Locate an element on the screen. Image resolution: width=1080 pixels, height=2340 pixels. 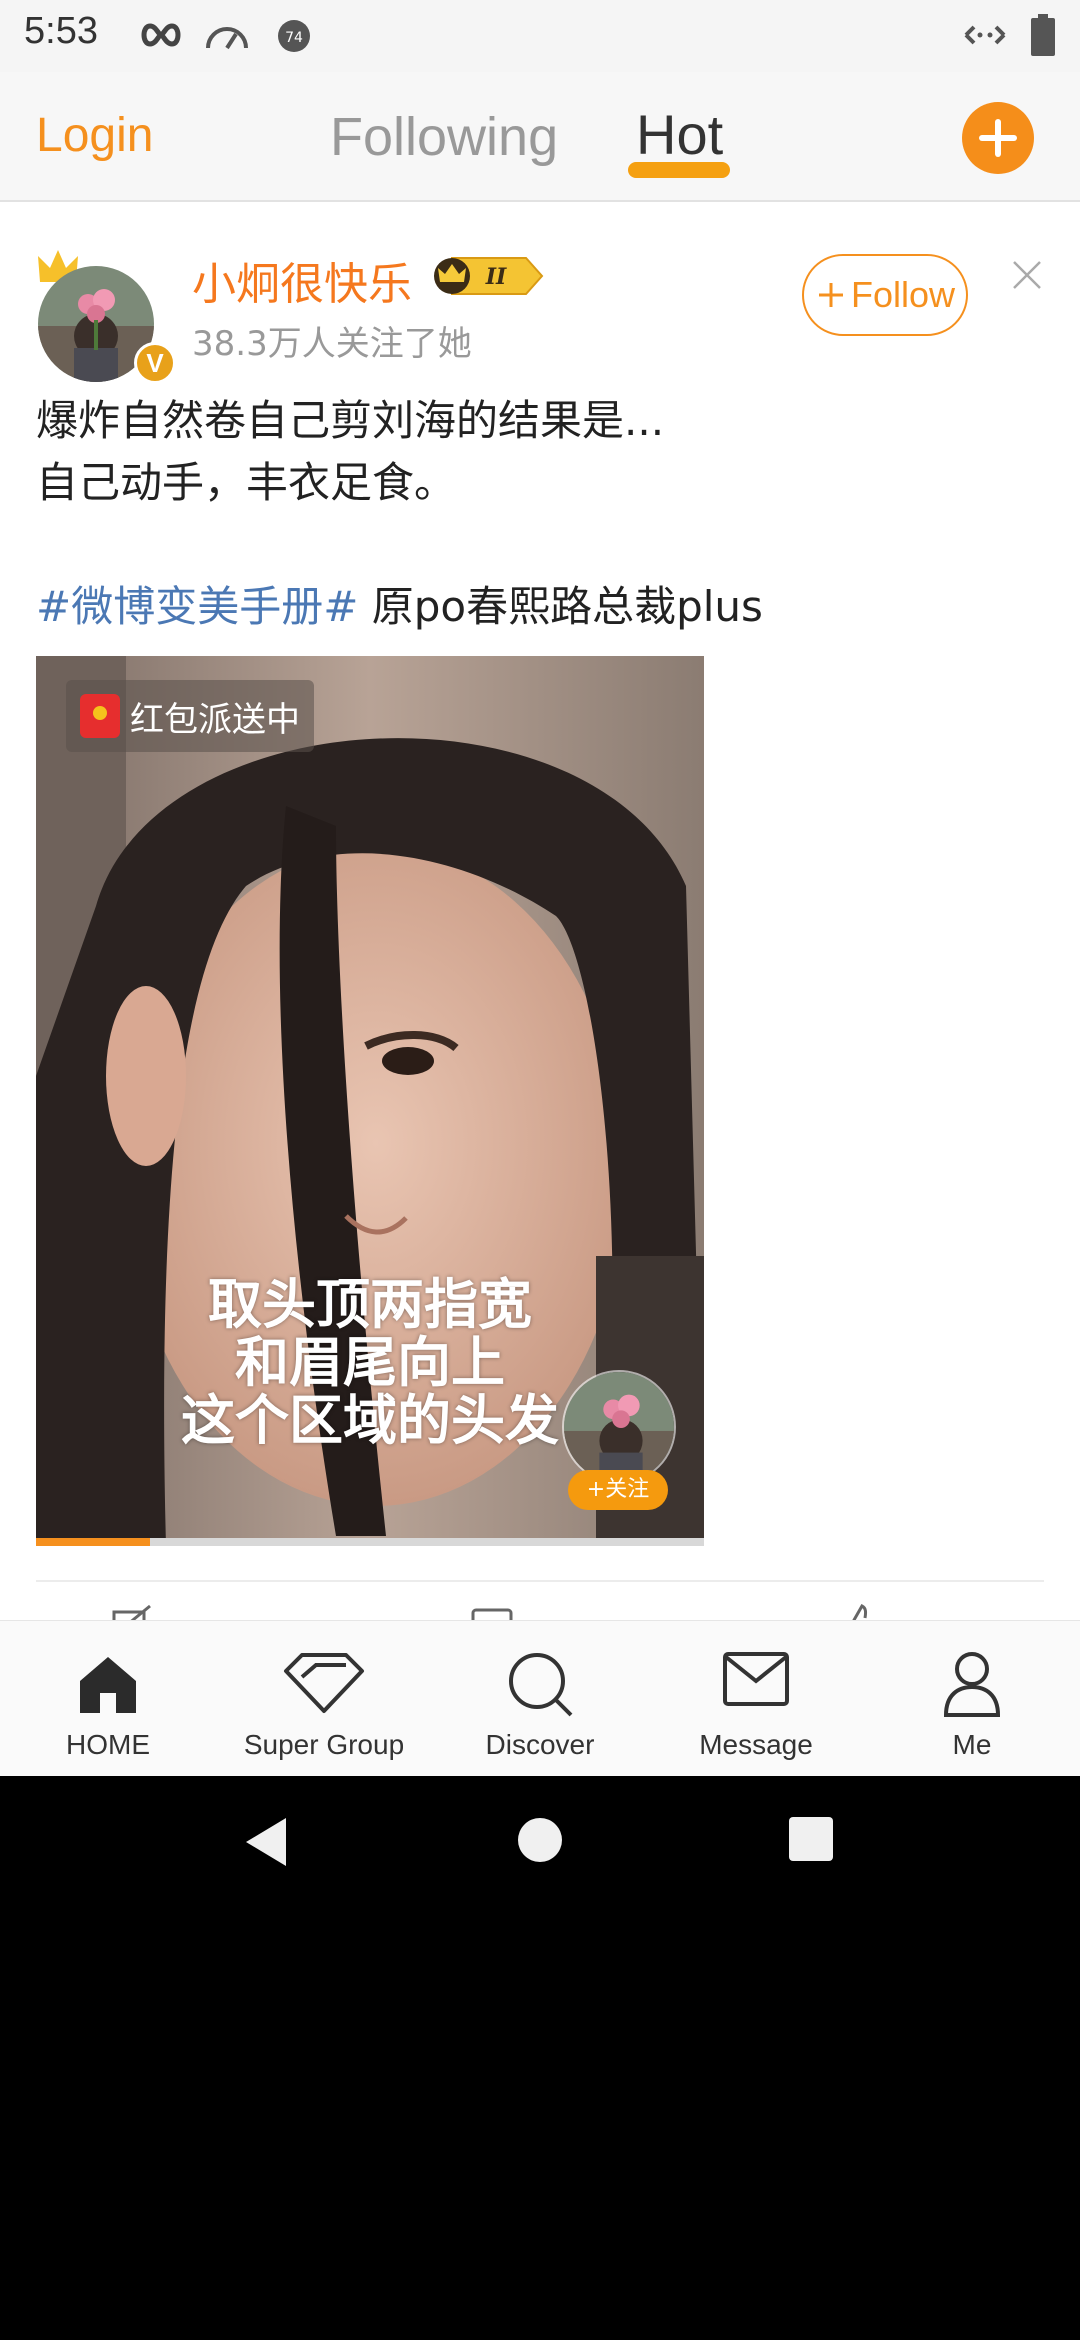
tab-message: Message is located at coordinates (756, 1698).